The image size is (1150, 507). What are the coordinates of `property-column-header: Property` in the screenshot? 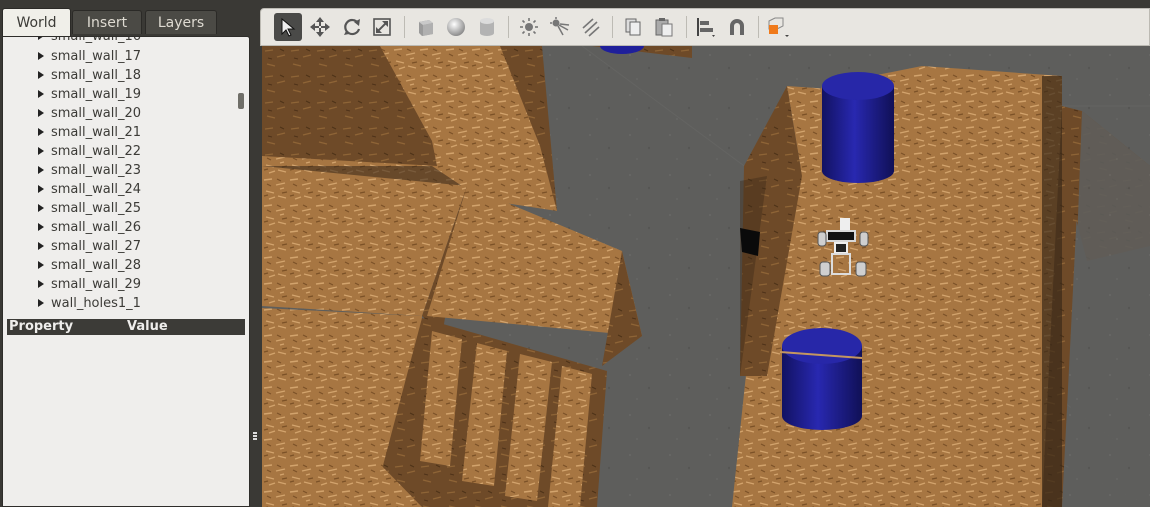 It's located at (41, 326).